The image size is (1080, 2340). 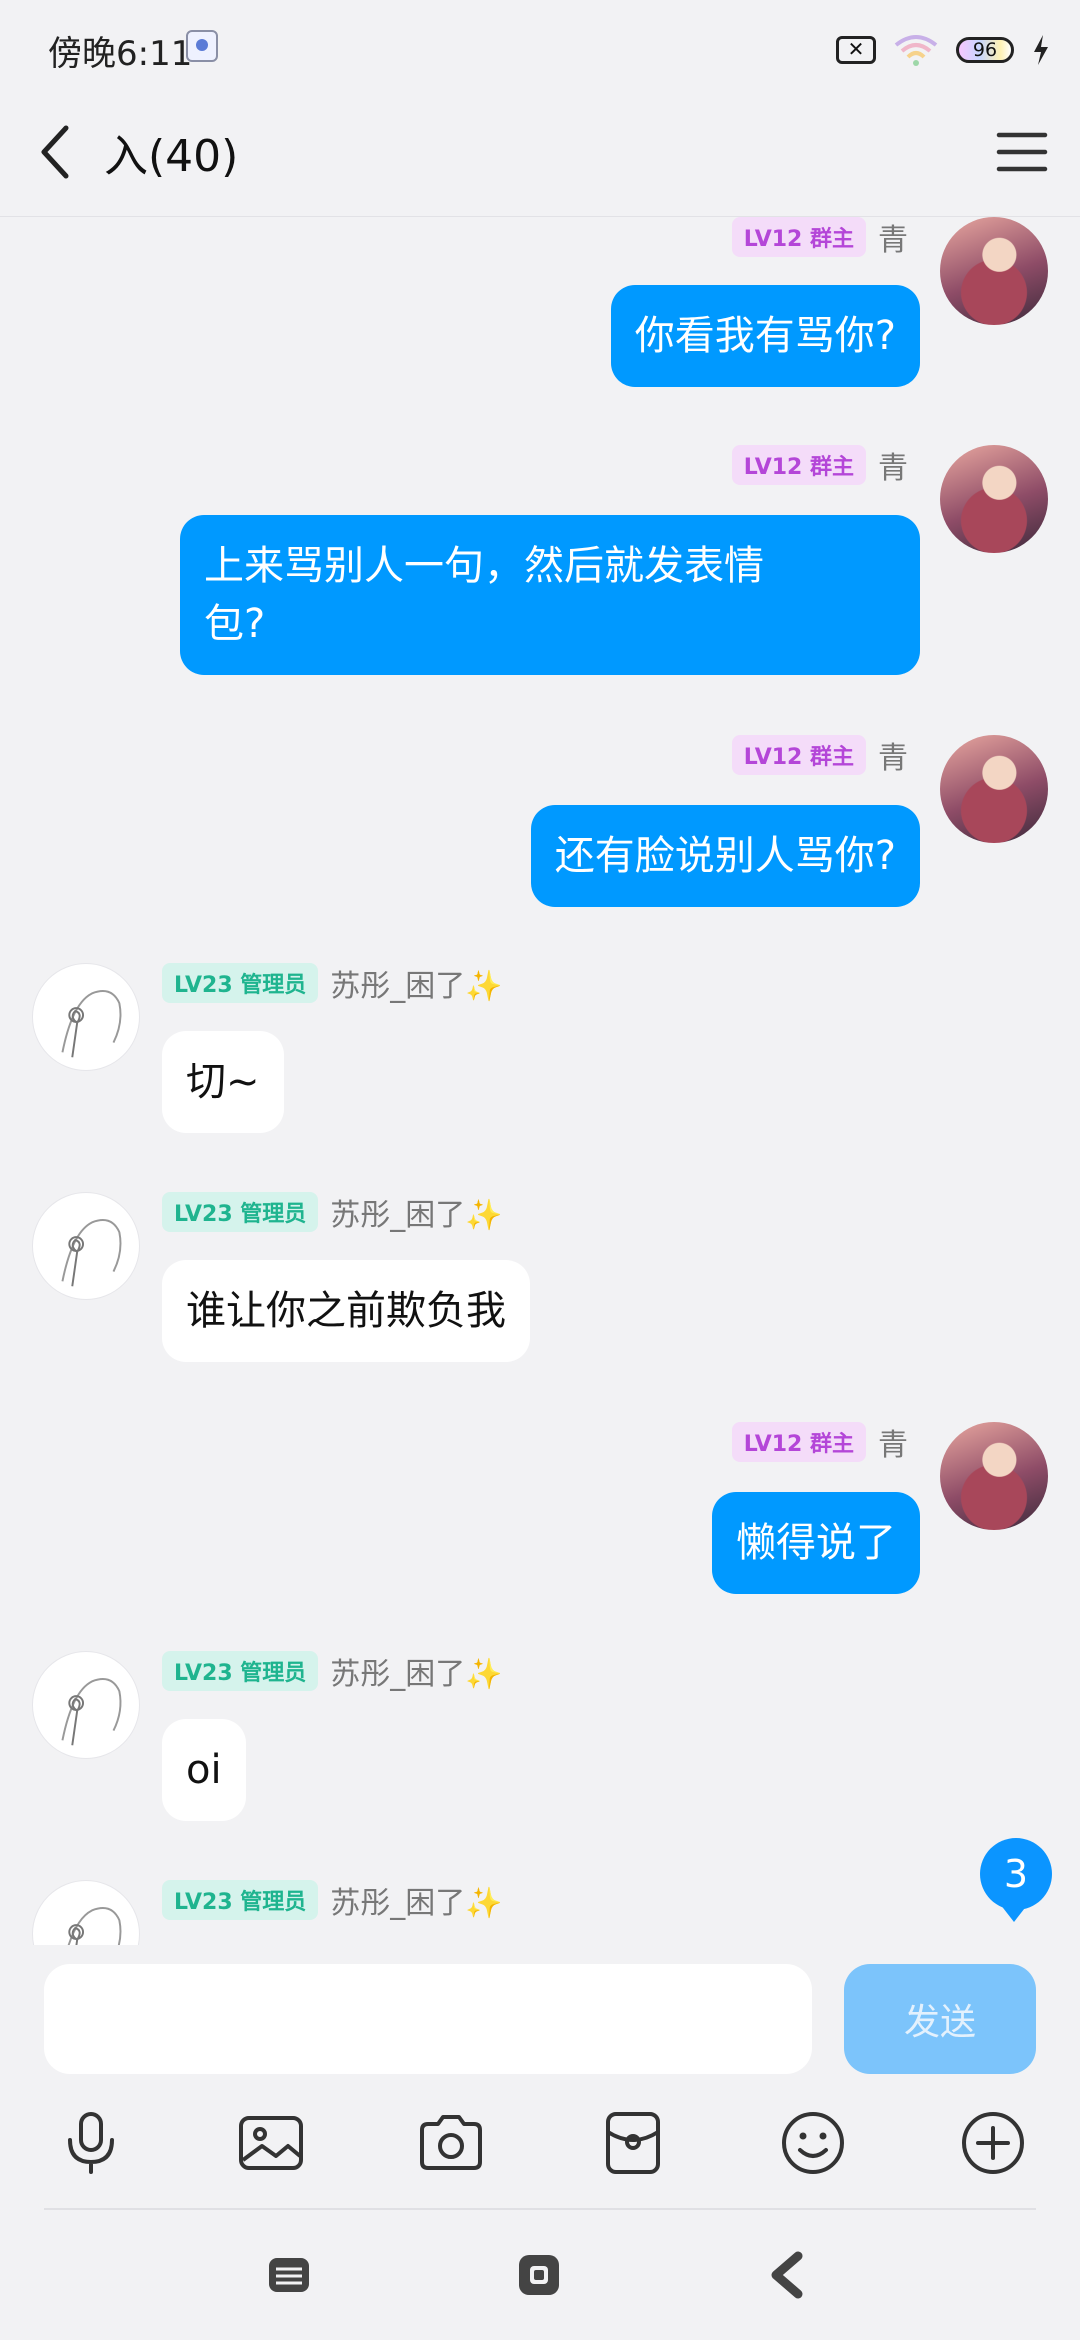 I want to click on divider, so click(x=540, y=2209).